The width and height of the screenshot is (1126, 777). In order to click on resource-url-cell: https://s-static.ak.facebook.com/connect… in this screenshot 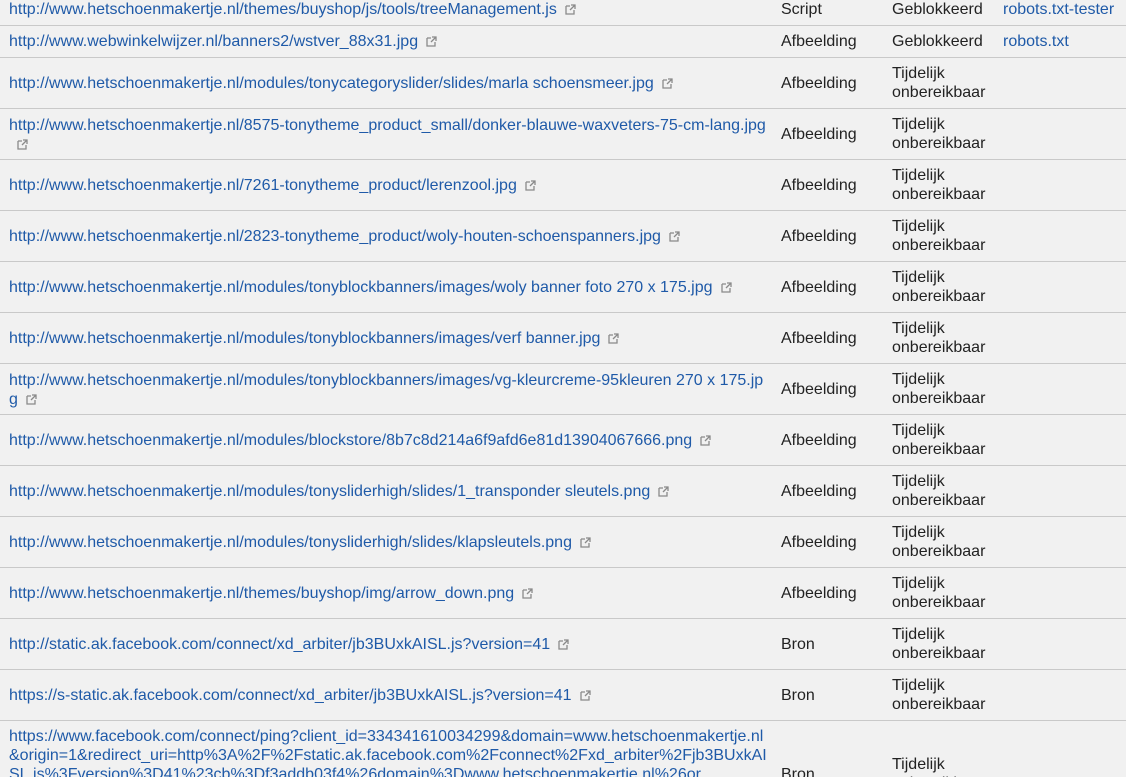, I will do `click(389, 695)`.